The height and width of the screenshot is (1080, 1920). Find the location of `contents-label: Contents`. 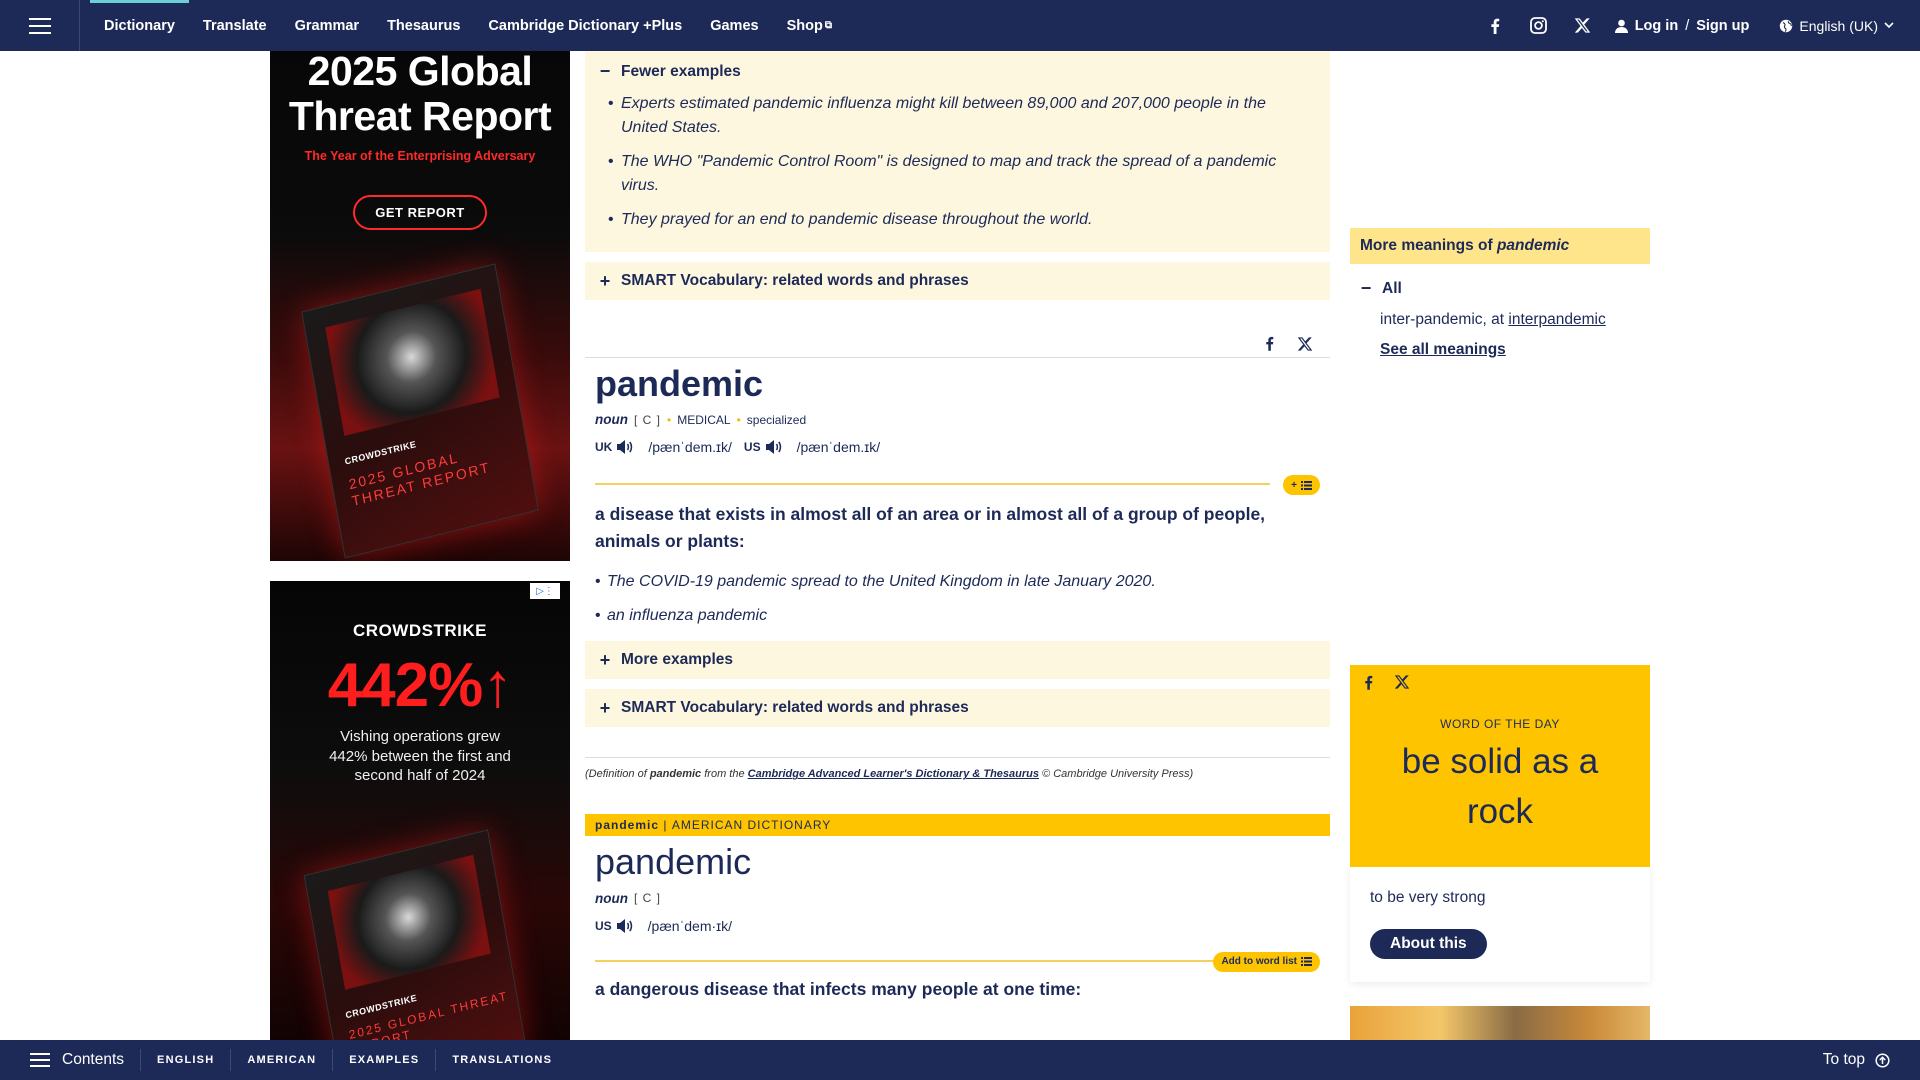

contents-label: Contents is located at coordinates (93, 1059).